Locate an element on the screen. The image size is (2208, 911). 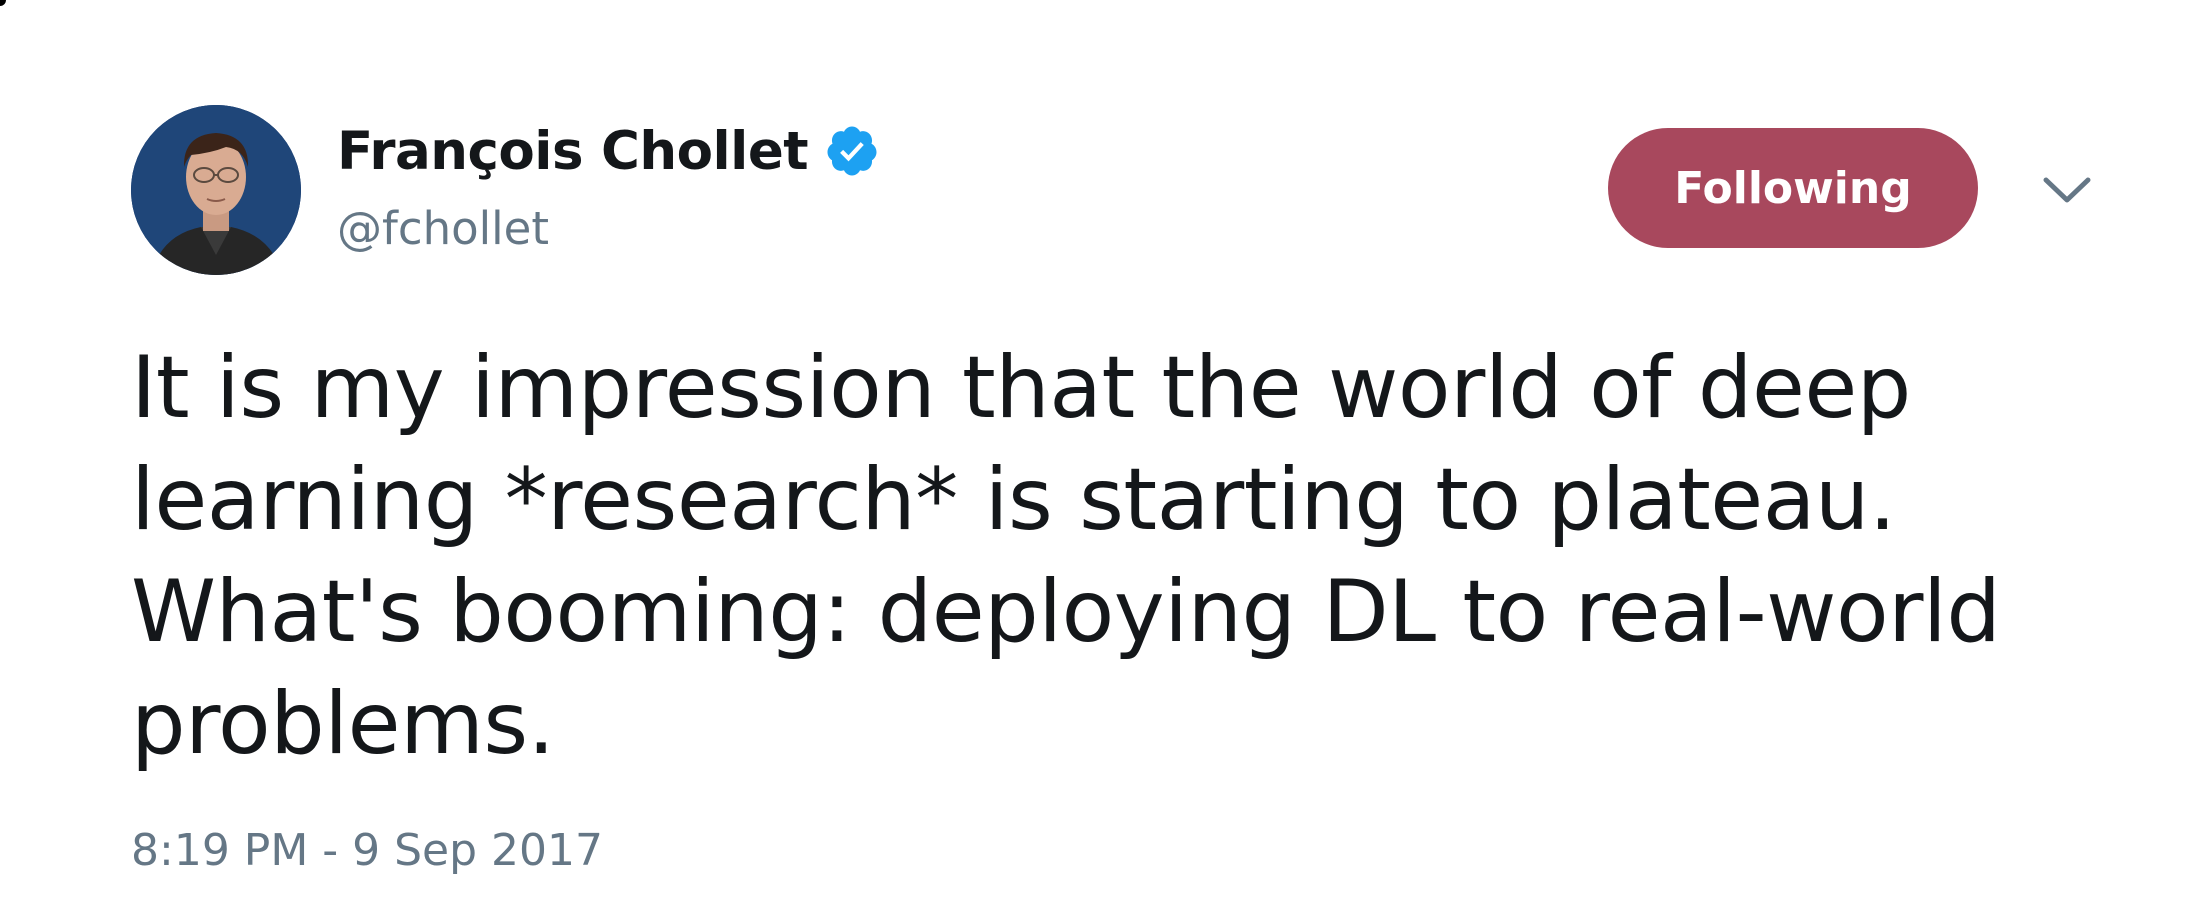
author-display-name: François Chollet is located at coordinates (573, 151).